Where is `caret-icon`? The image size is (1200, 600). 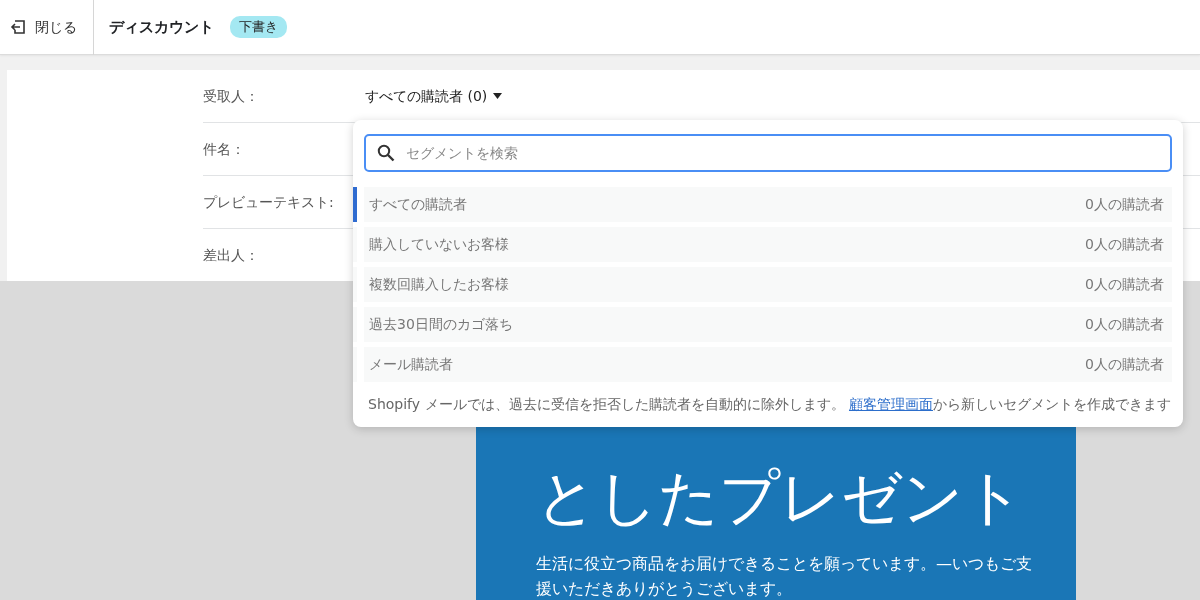
caret-icon is located at coordinates (498, 96).